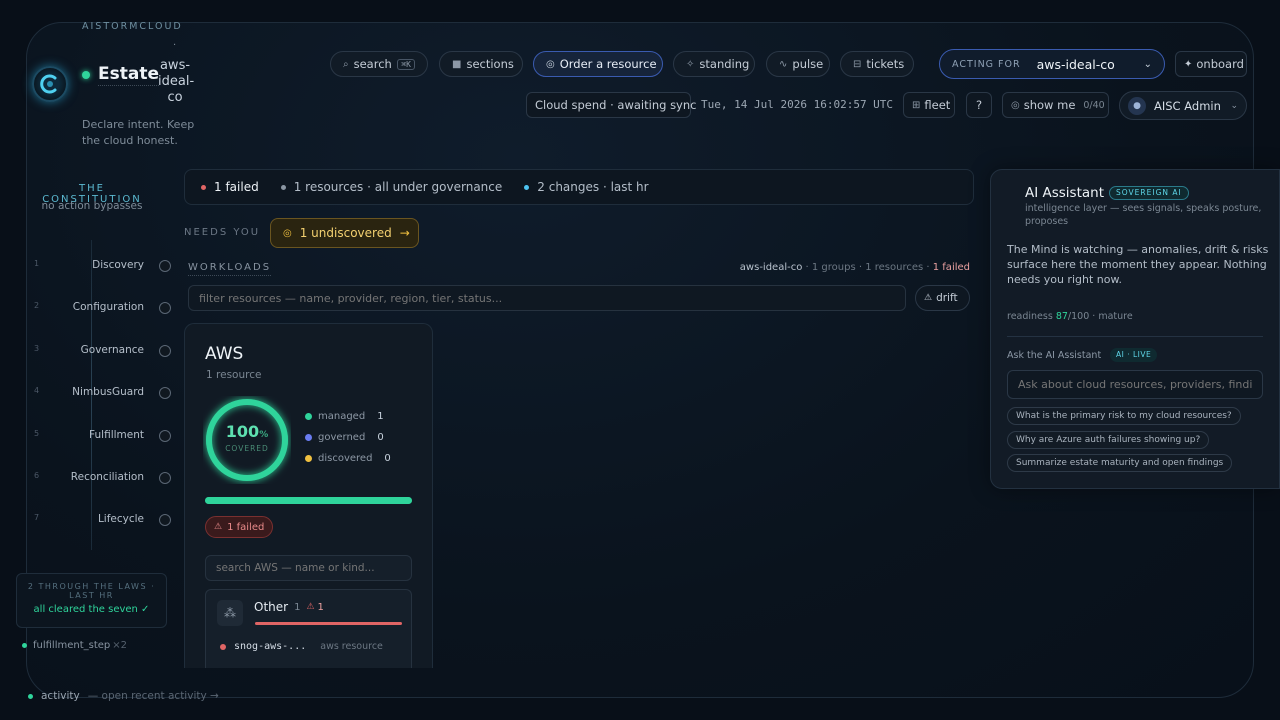  What do you see at coordinates (346, 64) in the screenshot?
I see `search-icon: ⌕` at bounding box center [346, 64].